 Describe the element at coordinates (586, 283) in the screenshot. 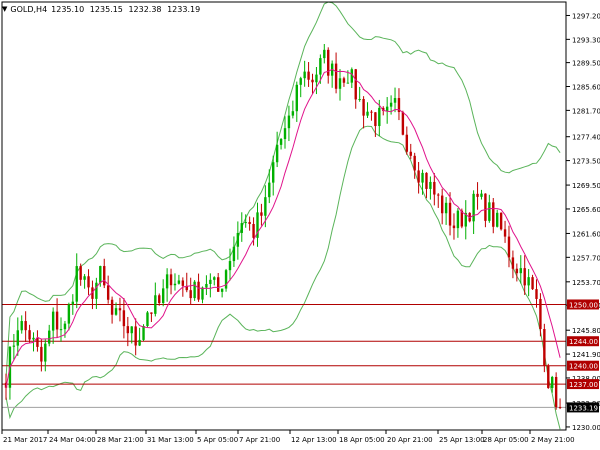

I see `price-tick-label: 1253.70` at that location.